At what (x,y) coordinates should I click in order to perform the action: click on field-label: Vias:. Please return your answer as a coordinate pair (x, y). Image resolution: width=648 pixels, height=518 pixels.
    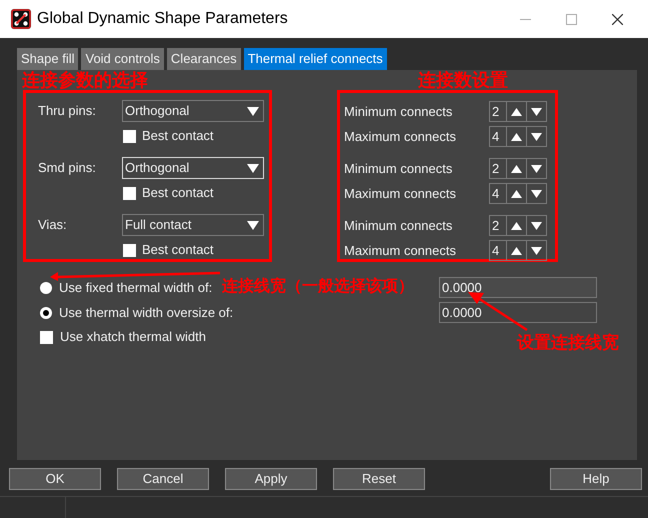
    Looking at the image, I should click on (53, 225).